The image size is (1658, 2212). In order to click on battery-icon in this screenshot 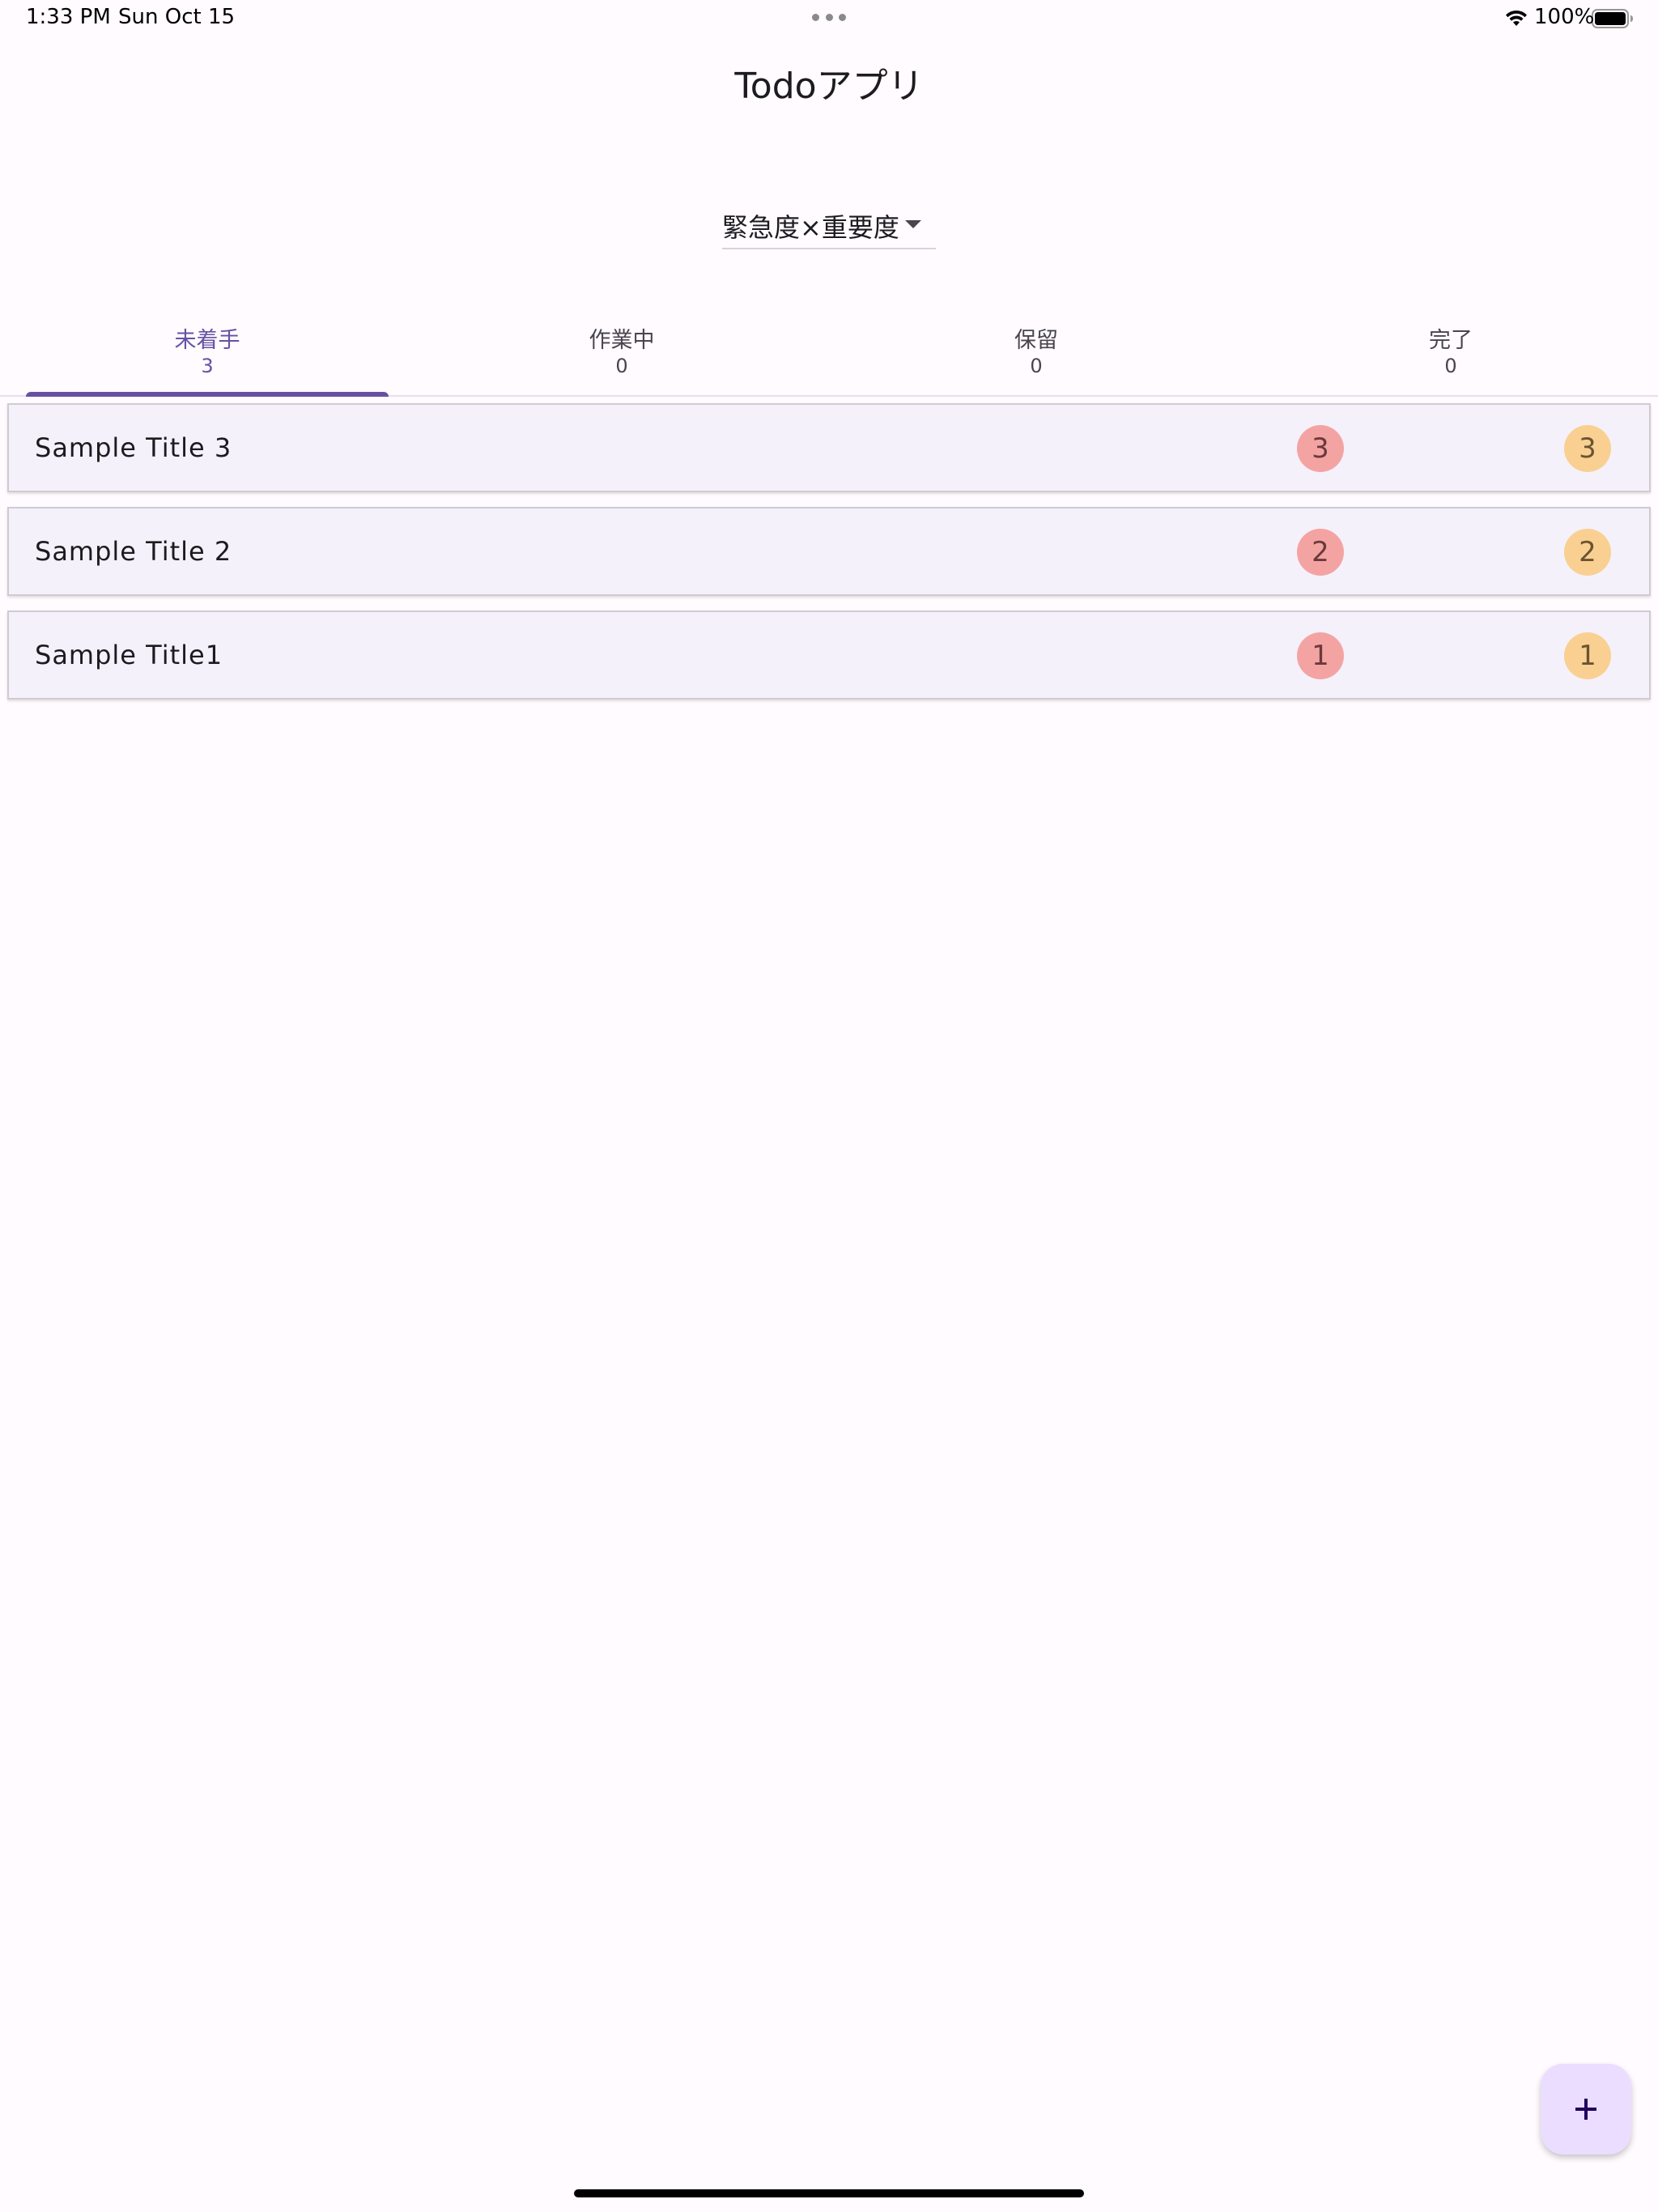, I will do `click(1612, 19)`.